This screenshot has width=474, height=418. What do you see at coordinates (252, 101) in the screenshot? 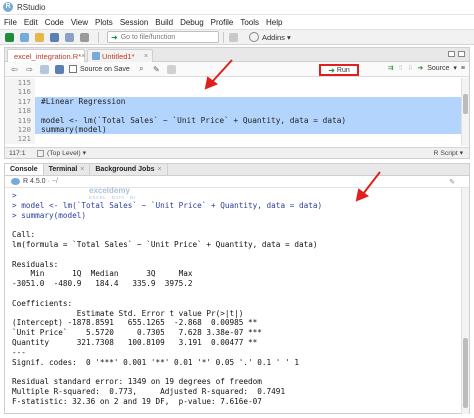
I see `line-text: #Linear Regression` at bounding box center [252, 101].